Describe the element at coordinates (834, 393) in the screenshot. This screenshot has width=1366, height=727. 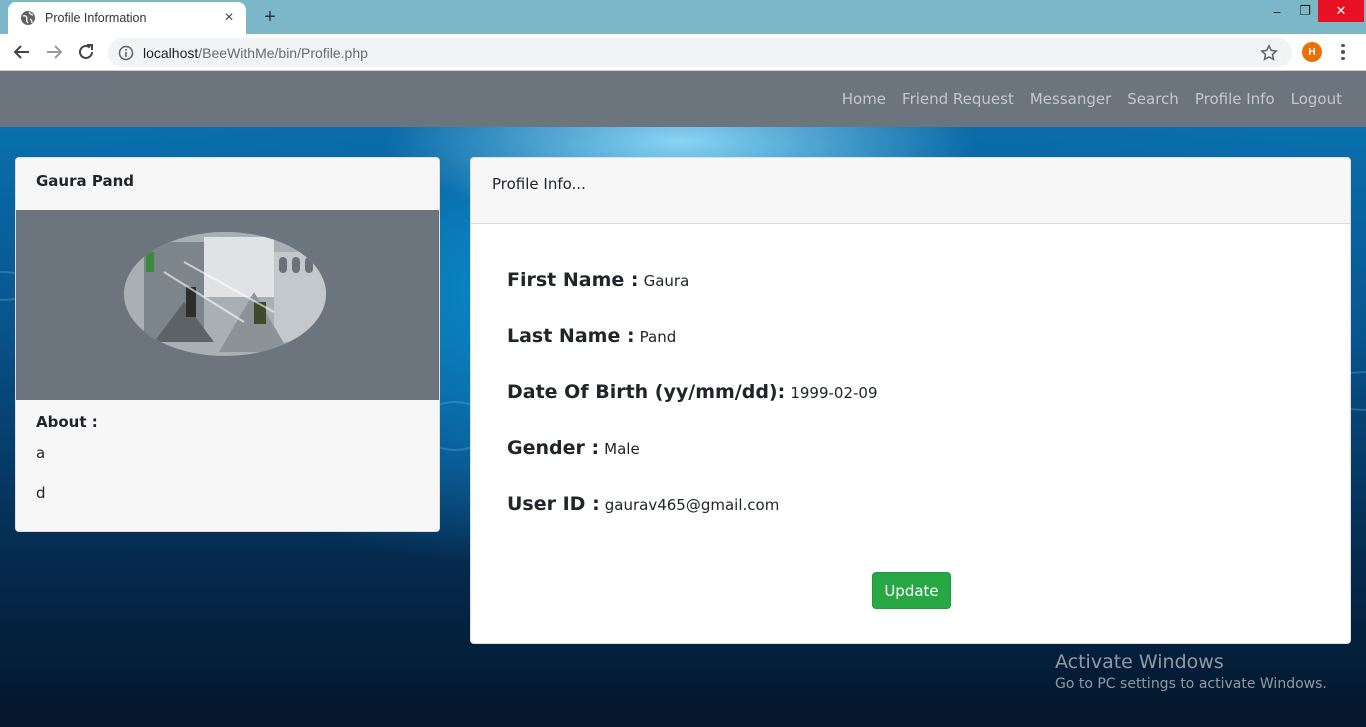
I see `field-value: 1999-02-09` at that location.